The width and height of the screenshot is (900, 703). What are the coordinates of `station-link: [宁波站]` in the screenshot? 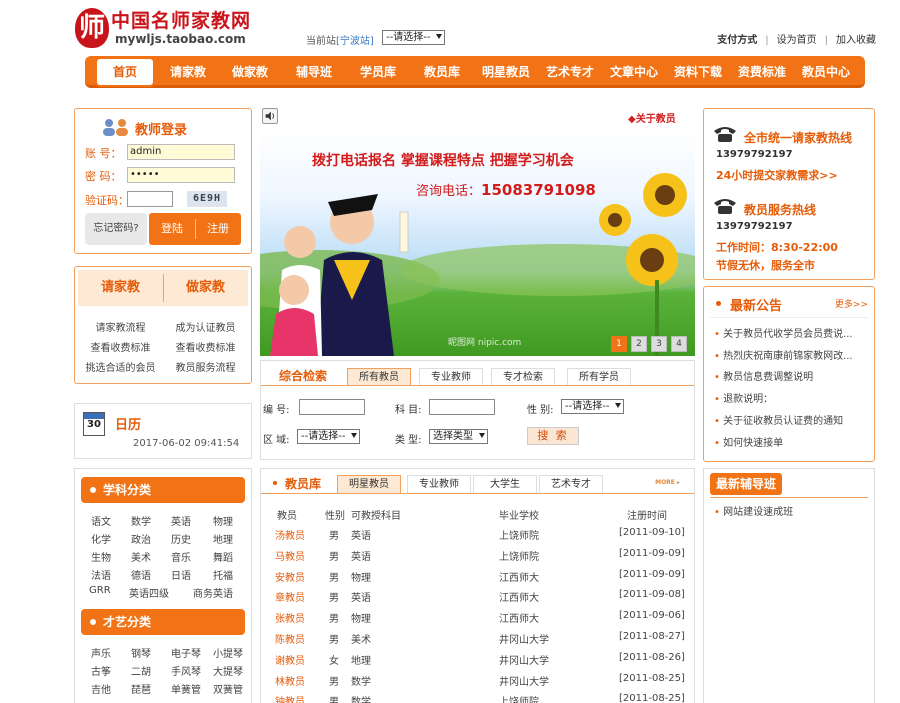 It's located at (355, 41).